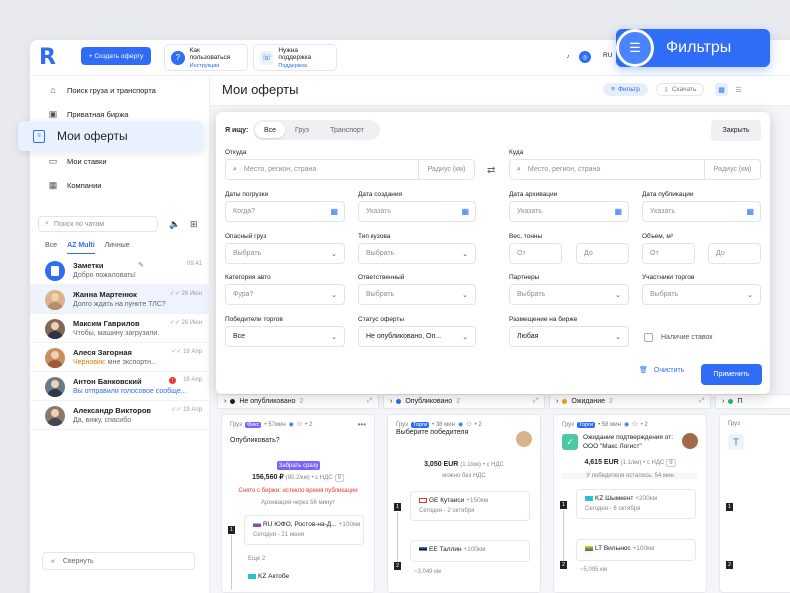  What do you see at coordinates (625, 89) in the screenshot?
I see `filter-toggle-button: ≡ Фильтр` at bounding box center [625, 89].